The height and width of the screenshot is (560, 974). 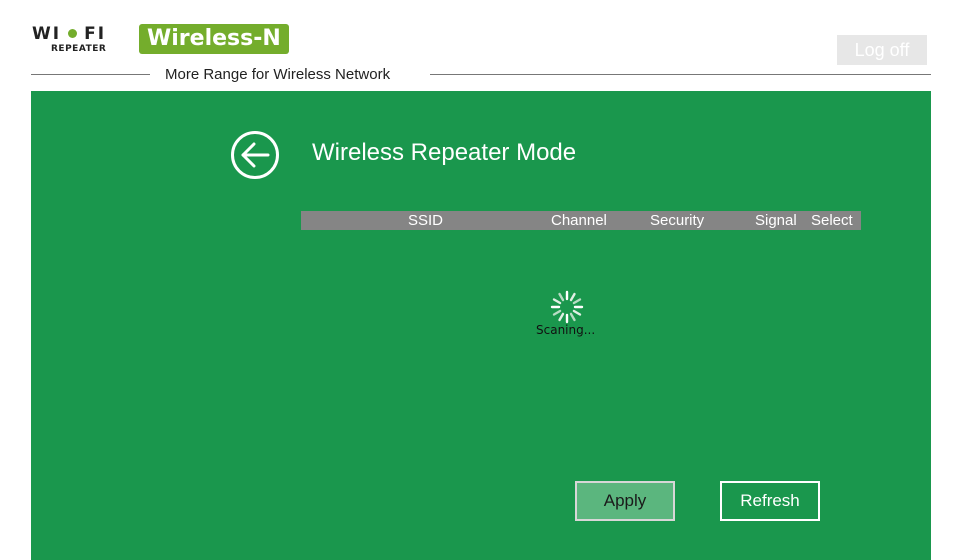 I want to click on column-header-ssid: SSID, so click(x=426, y=220).